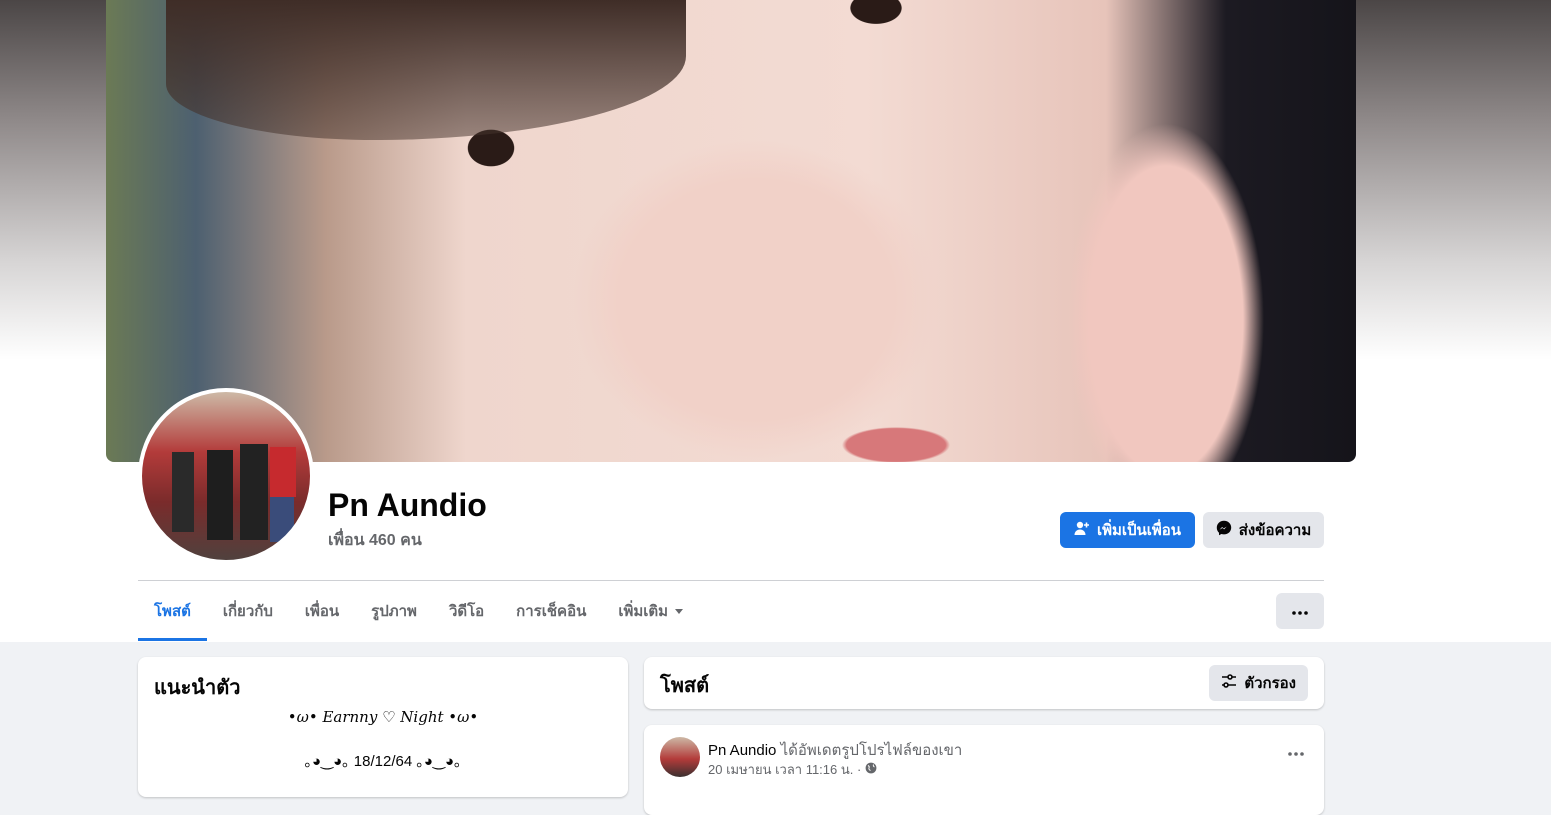 The width and height of the screenshot is (1551, 815). I want to click on profile-picture, so click(226, 476).